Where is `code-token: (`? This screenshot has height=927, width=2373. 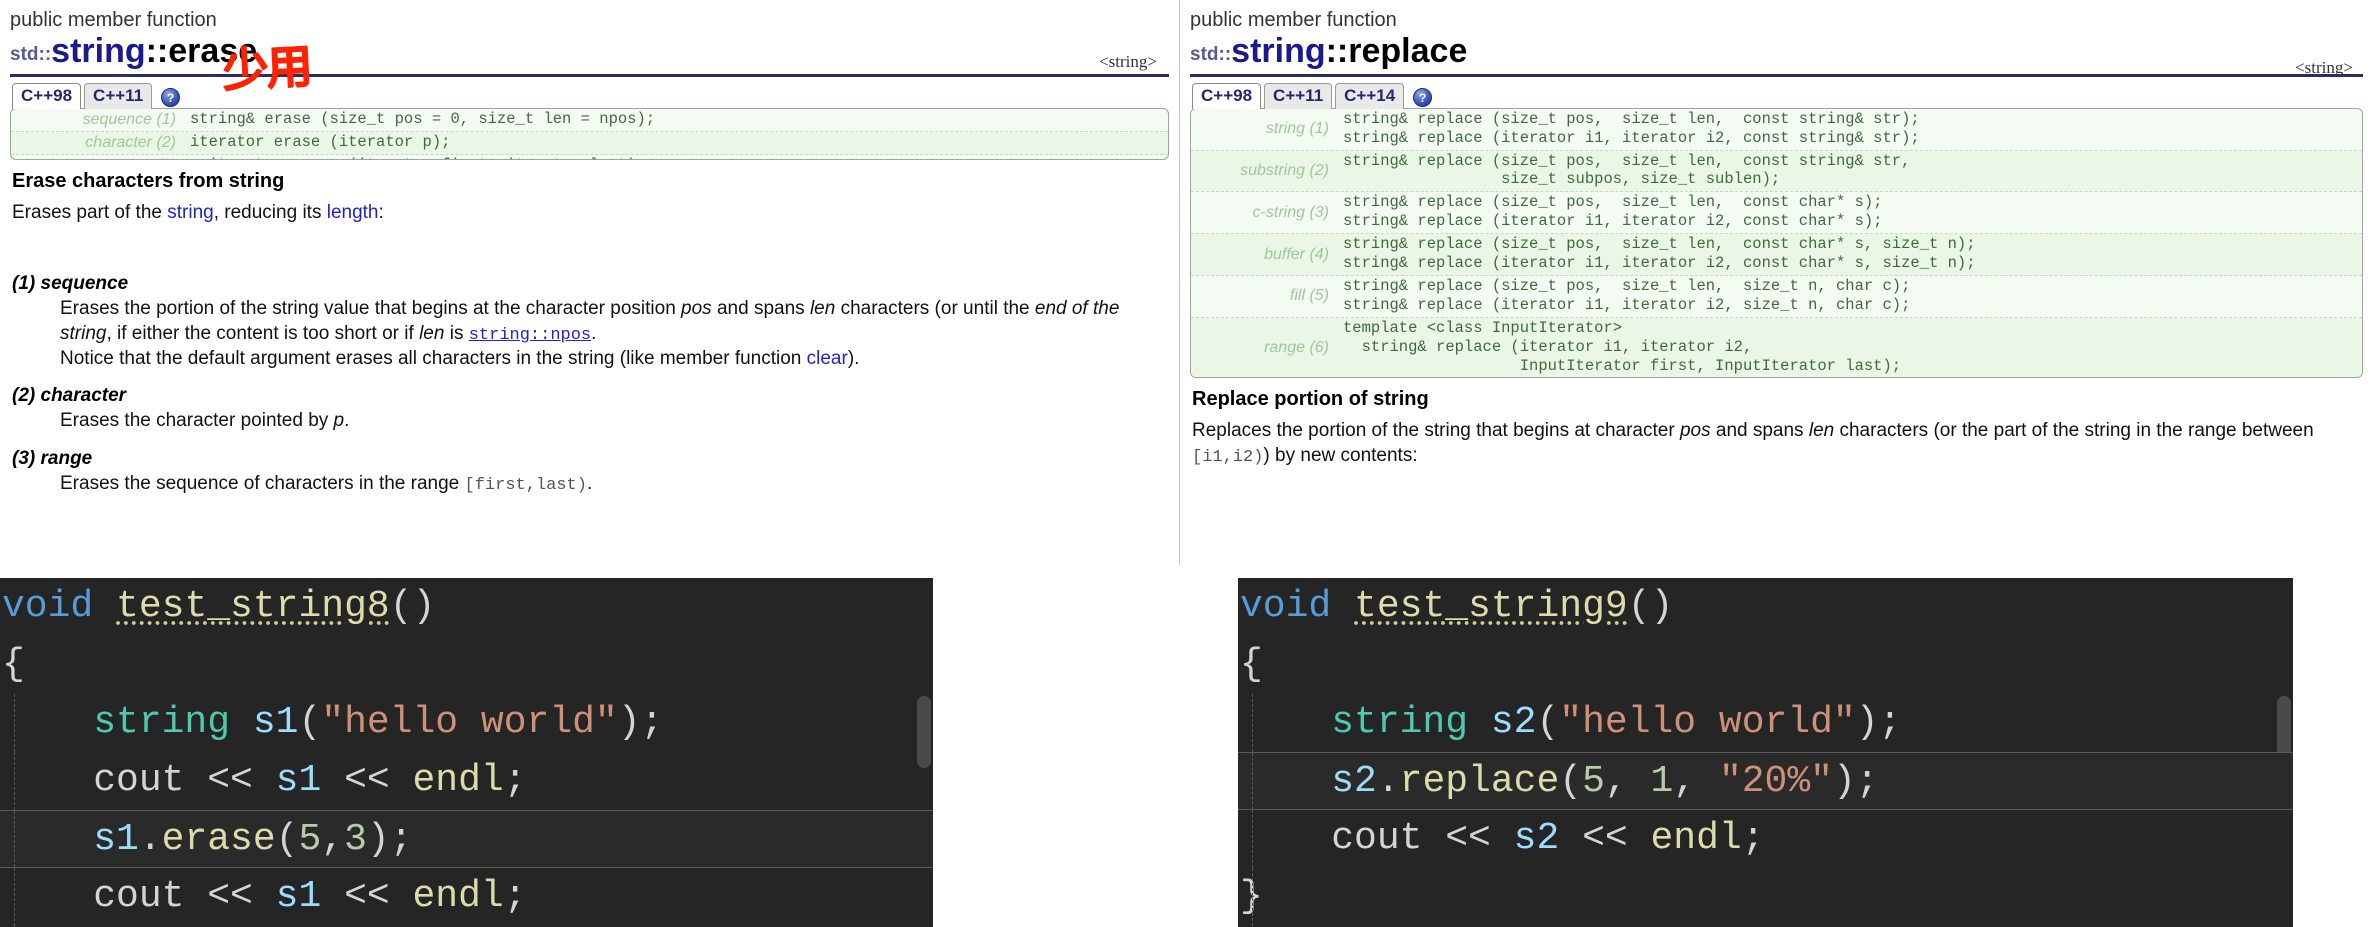
code-token: ( is located at coordinates (1571, 781).